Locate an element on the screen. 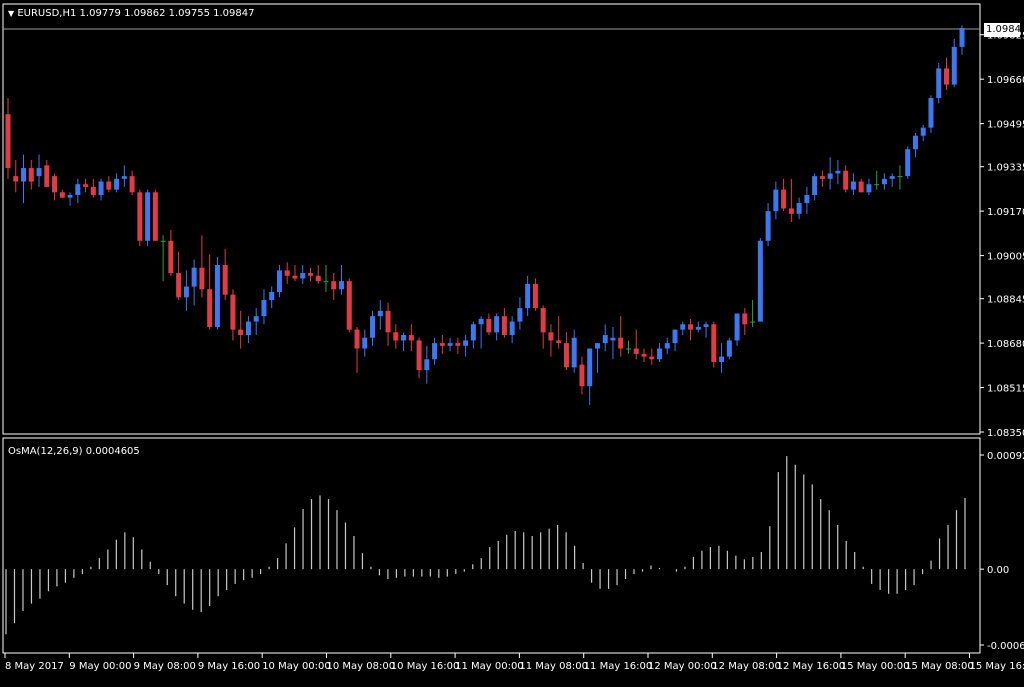 This screenshot has width=1024, height=687. time-tick-label: 11 May 08:00 is located at coordinates (553, 666).